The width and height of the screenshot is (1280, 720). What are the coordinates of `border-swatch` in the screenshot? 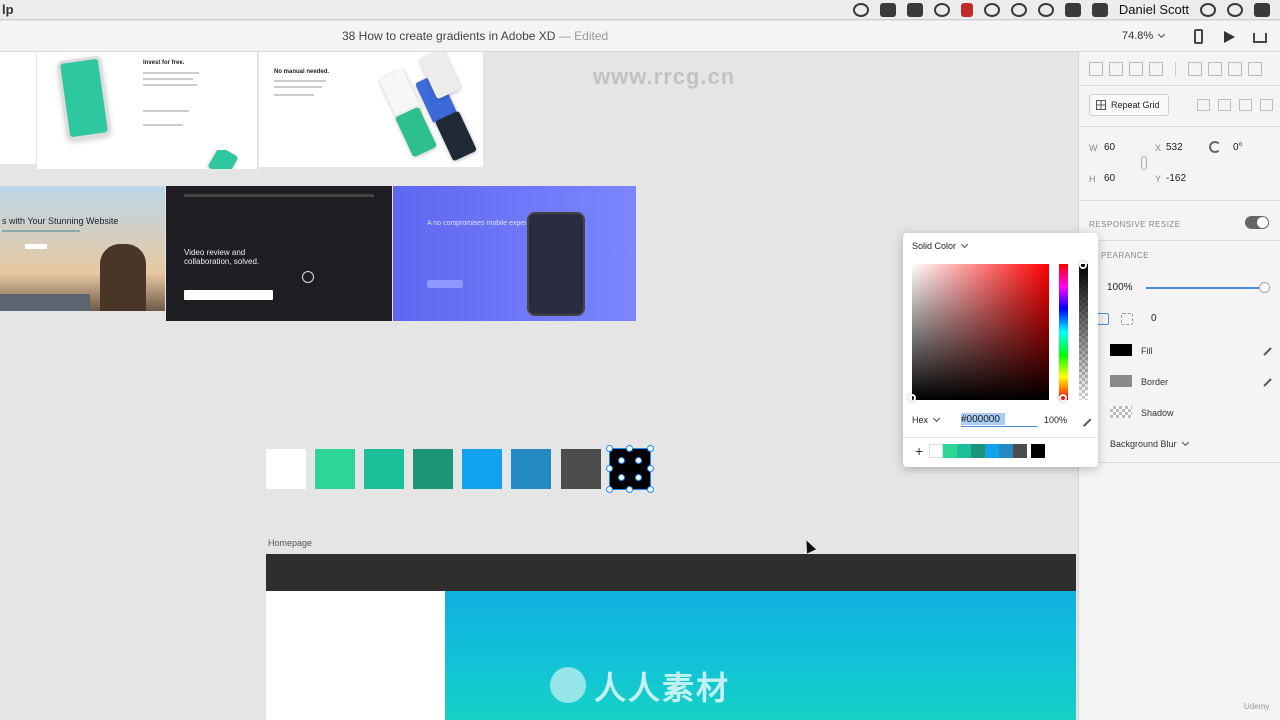 It's located at (1121, 381).